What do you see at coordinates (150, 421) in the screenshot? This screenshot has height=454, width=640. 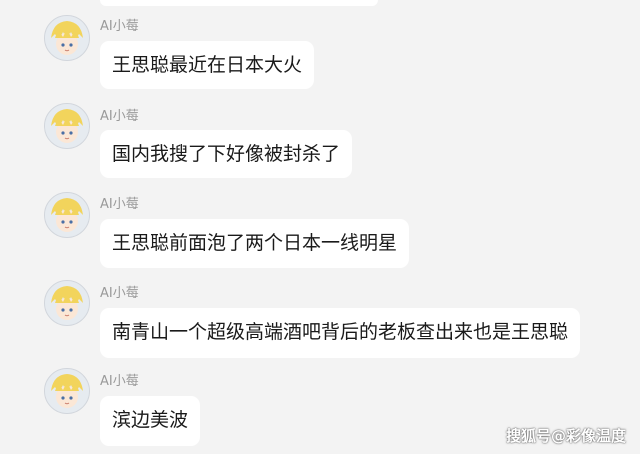 I see `message-bubble: 滨边美波` at bounding box center [150, 421].